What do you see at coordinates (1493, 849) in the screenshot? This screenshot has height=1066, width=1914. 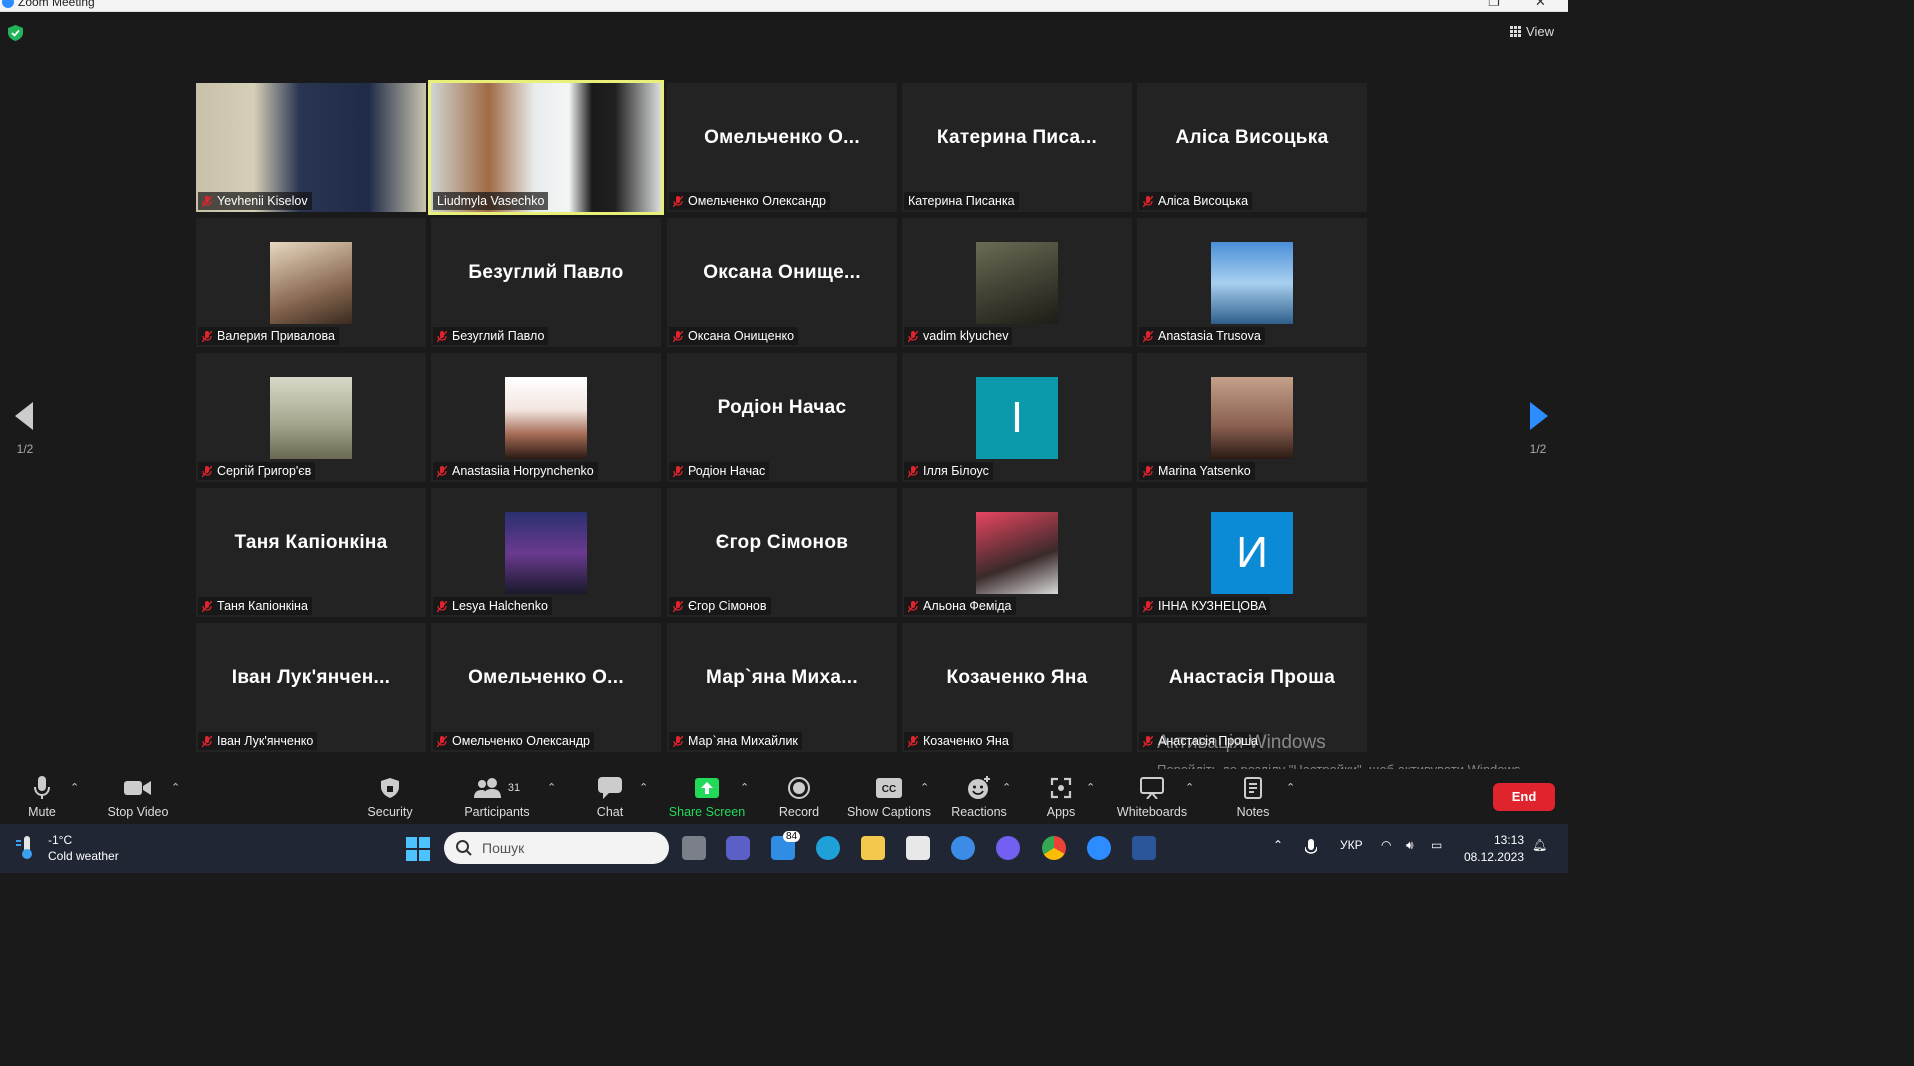 I see `taskbar-clock: 13:13 08.12.2023` at bounding box center [1493, 849].